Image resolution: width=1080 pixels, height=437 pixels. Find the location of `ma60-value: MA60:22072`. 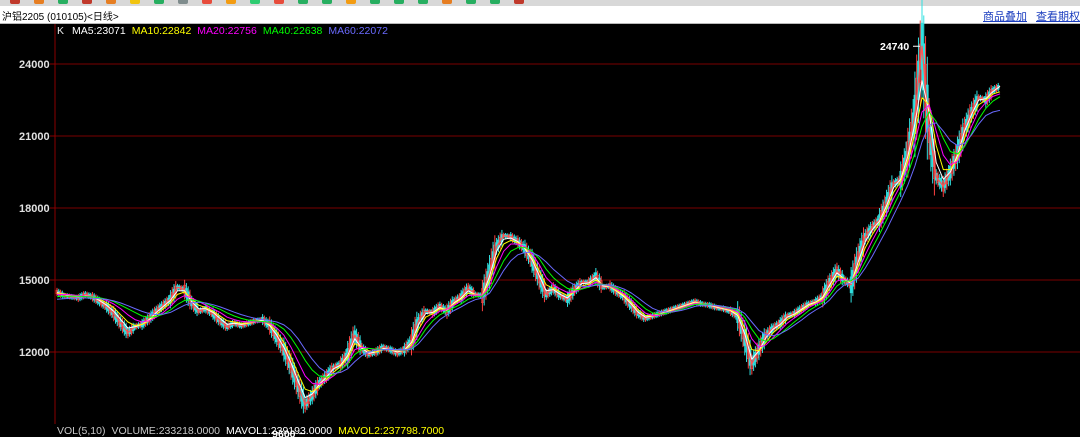

ma60-value: MA60:22072 is located at coordinates (358, 31).